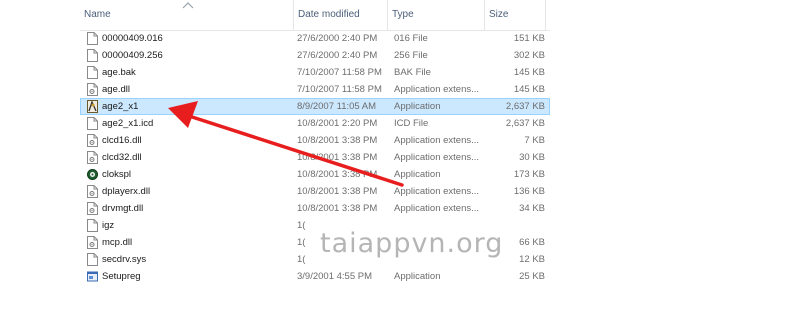 The width and height of the screenshot is (800, 329). I want to click on column-header-size-label: Size, so click(499, 14).